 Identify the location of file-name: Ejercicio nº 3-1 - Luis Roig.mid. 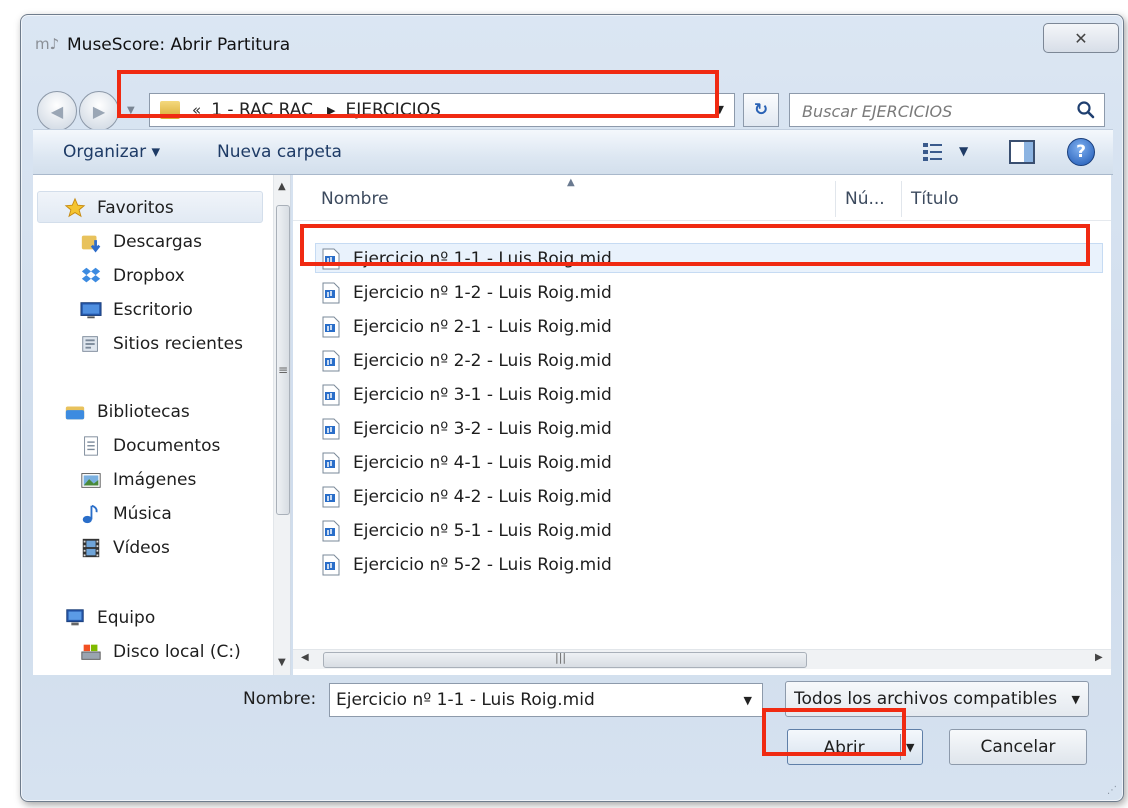
(482, 395).